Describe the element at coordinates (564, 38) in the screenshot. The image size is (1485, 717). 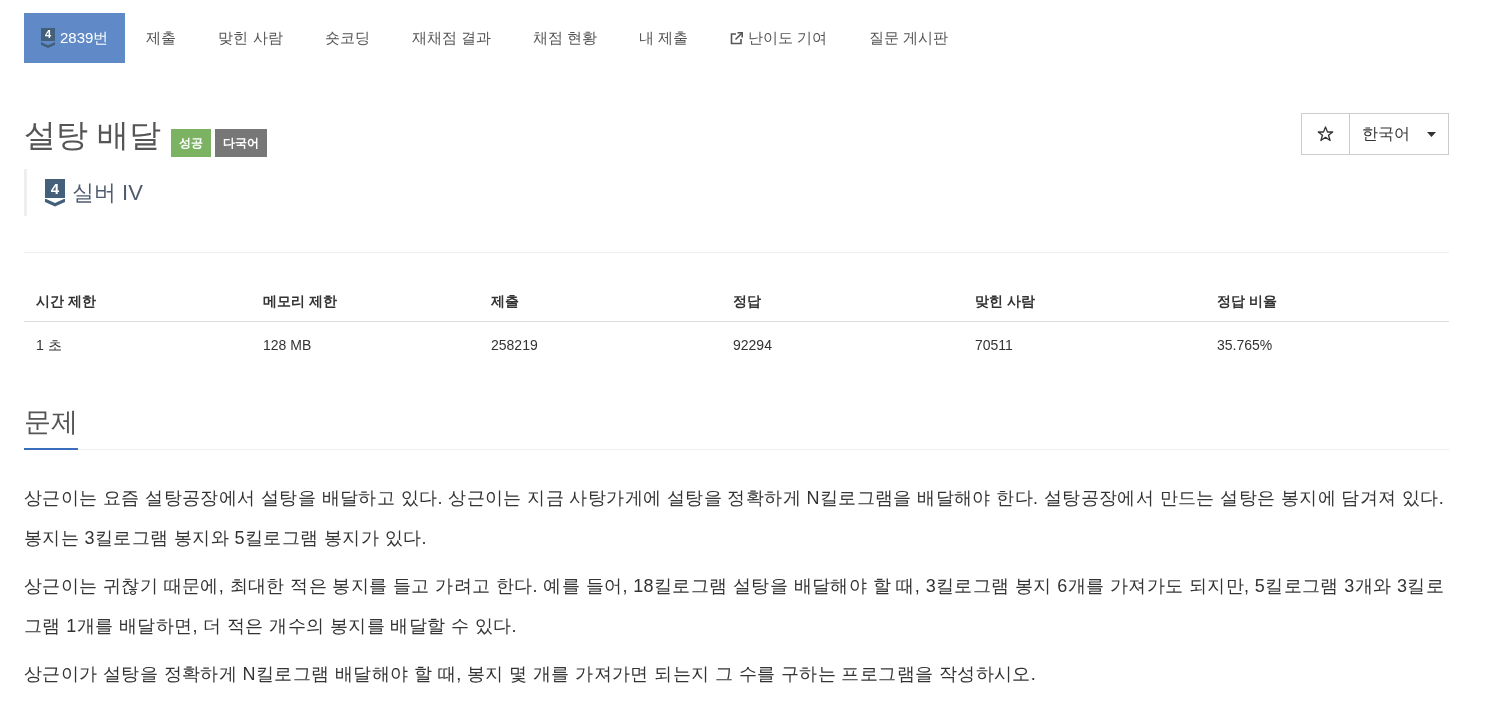
I see `nav-tab: 채점 현황` at that location.